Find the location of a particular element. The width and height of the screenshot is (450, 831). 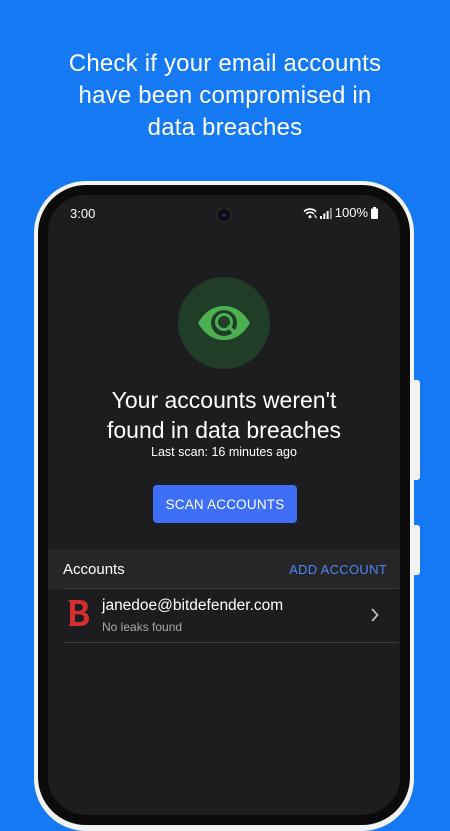

signal-icon is located at coordinates (325, 213).